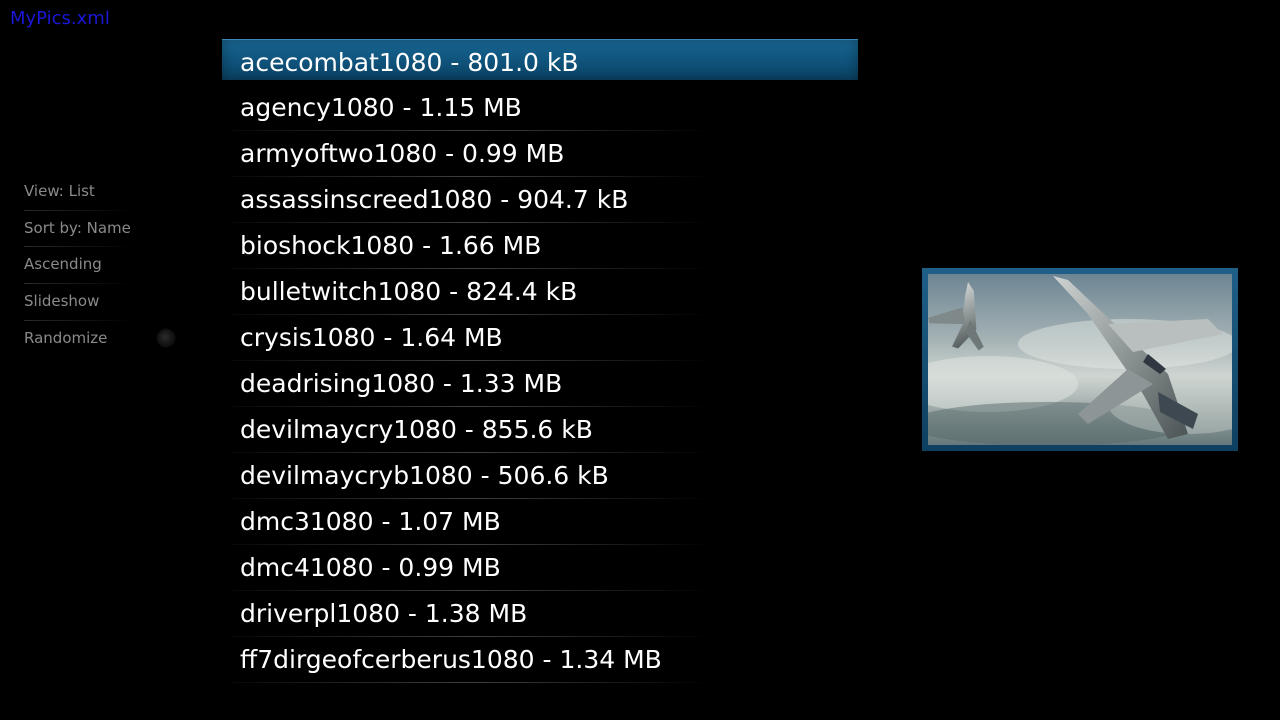  I want to click on list-item-label: bioshock1080 - 1.66 MB, so click(391, 245).